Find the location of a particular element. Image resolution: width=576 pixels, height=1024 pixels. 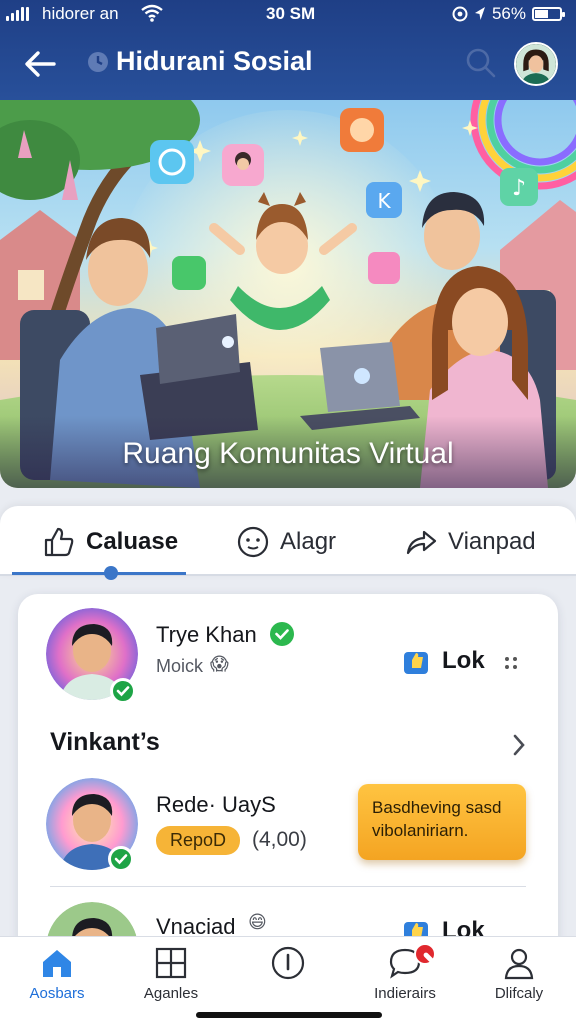

clock-icon is located at coordinates (98, 62).